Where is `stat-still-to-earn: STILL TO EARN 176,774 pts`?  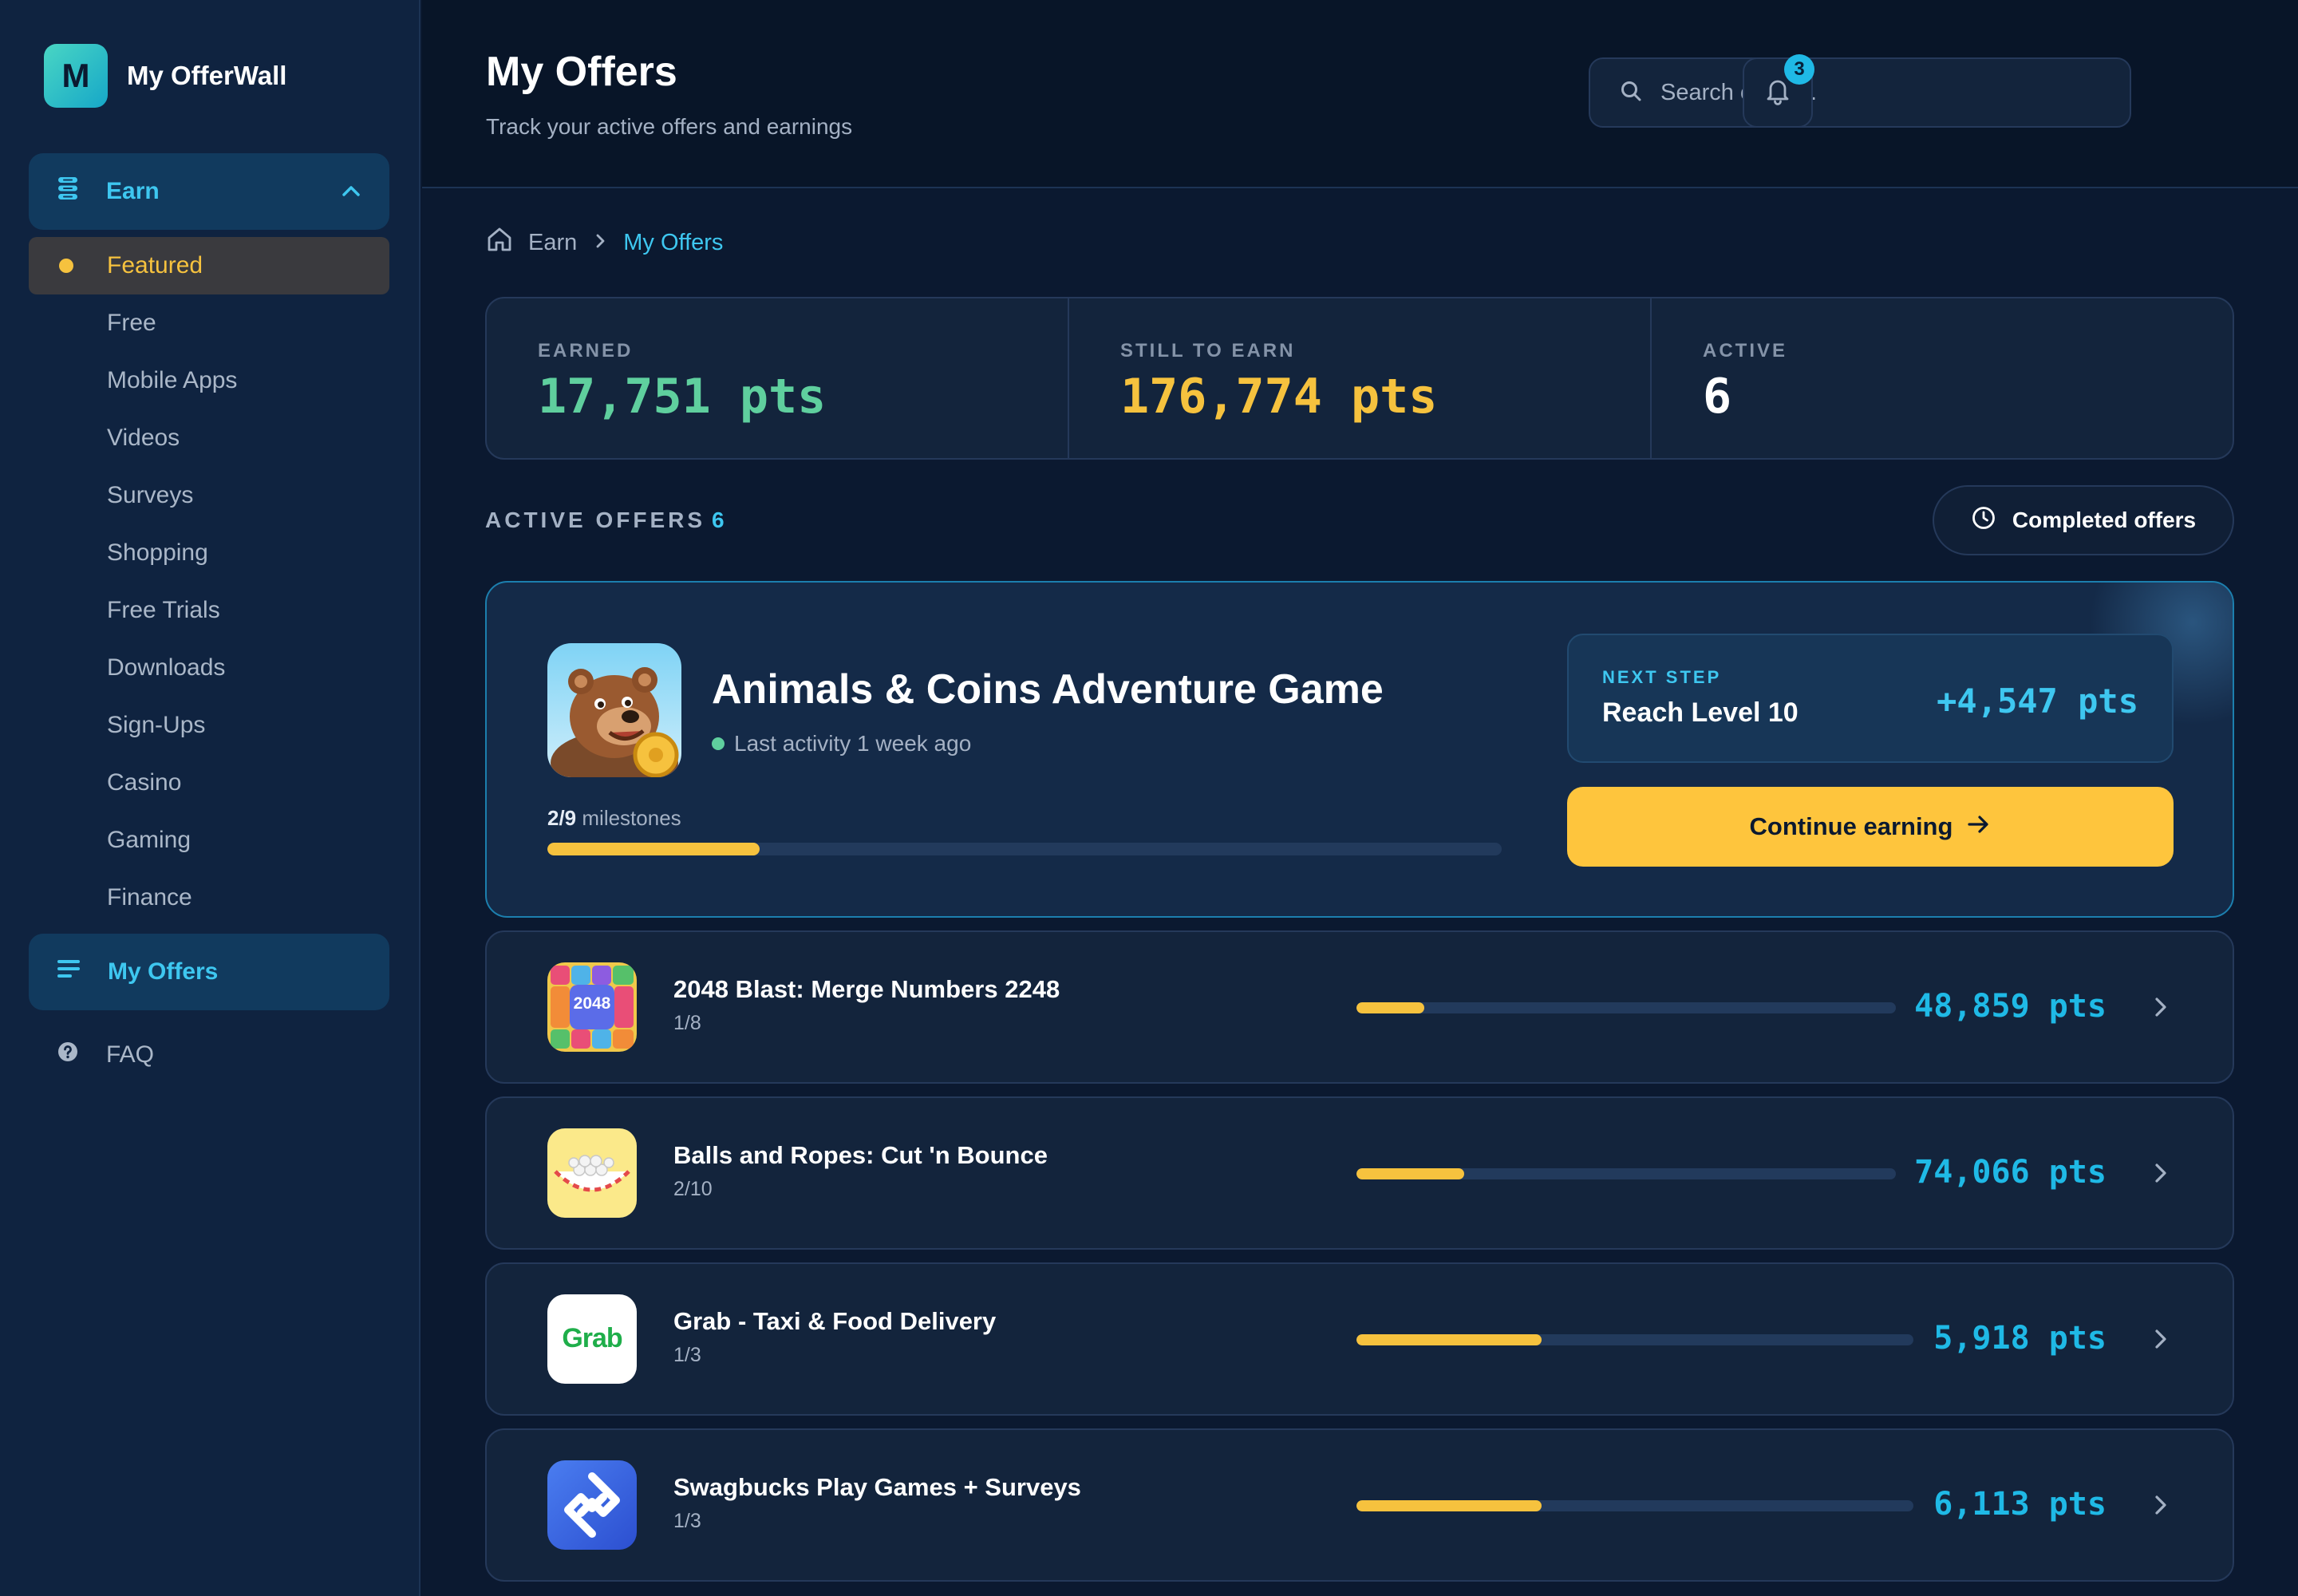
stat-still-to-earn: STILL TO EARN 176,774 pts is located at coordinates (1359, 378).